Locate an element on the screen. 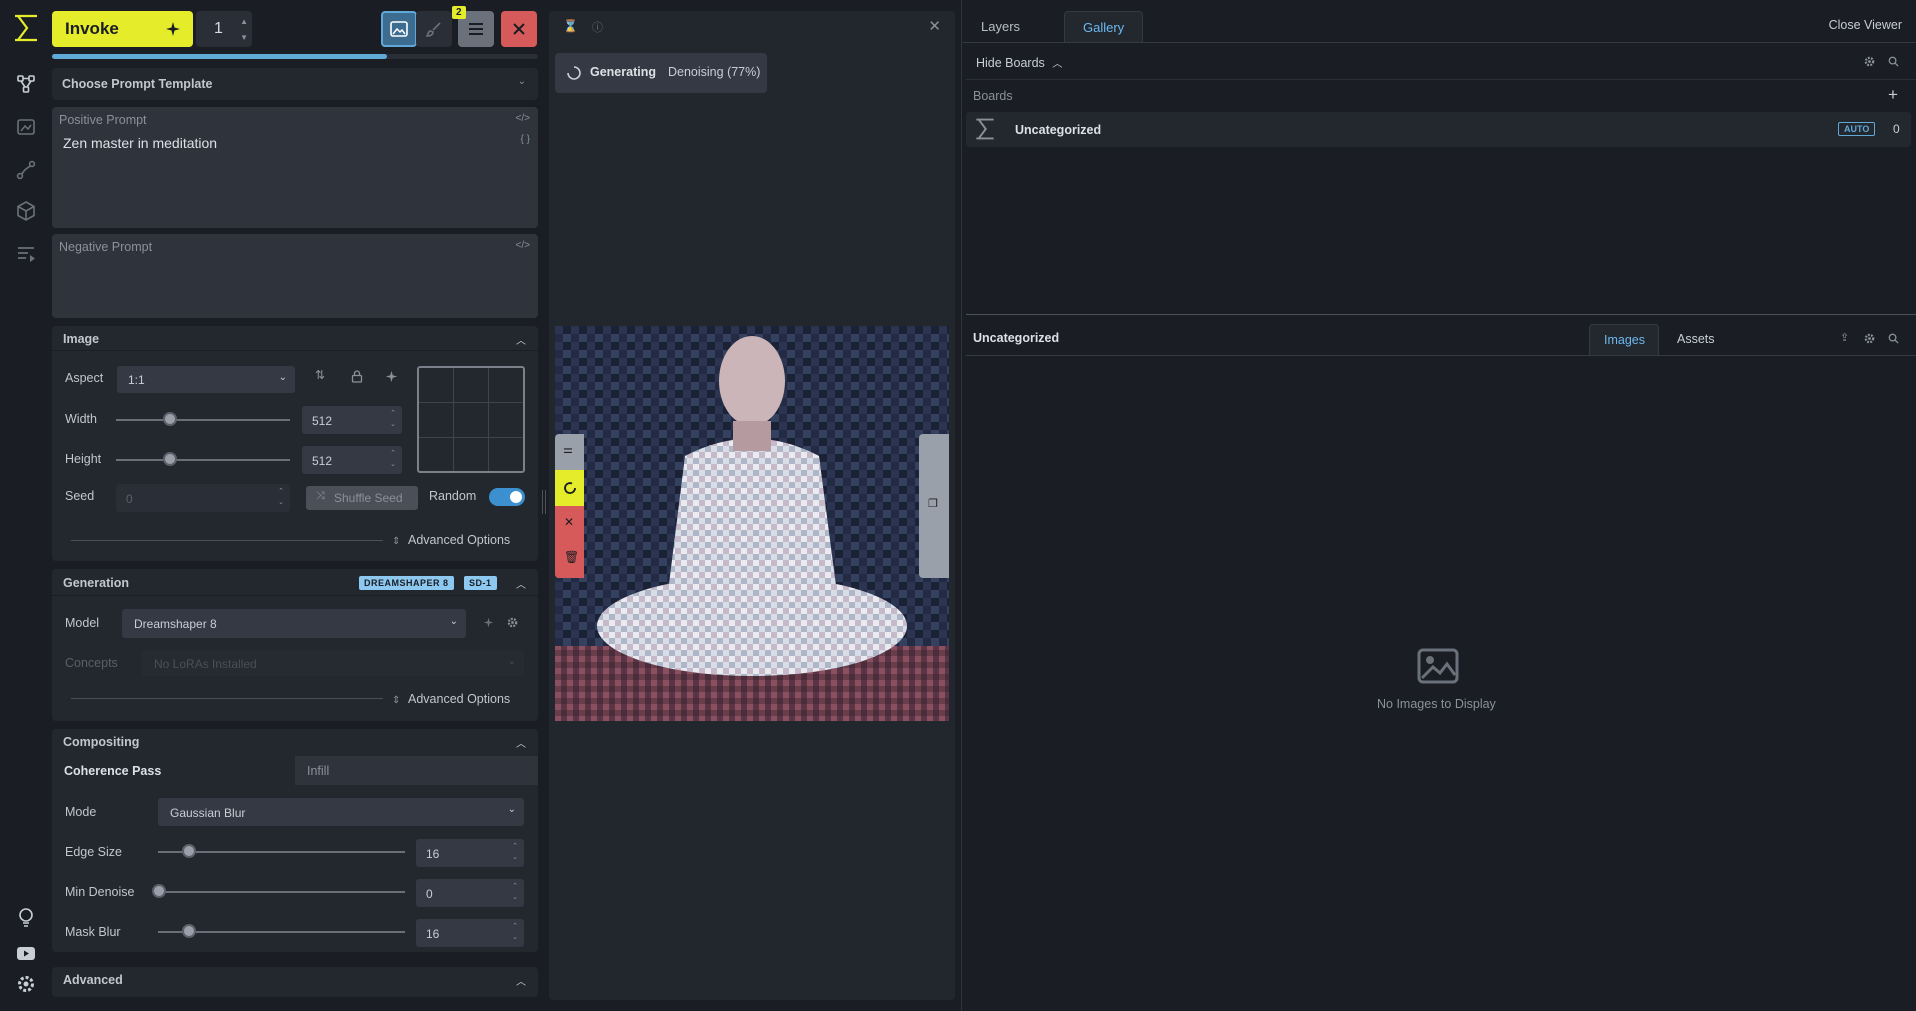 This screenshot has height=1011, width=1916. sliders-icon: ⚌ is located at coordinates (568, 449).